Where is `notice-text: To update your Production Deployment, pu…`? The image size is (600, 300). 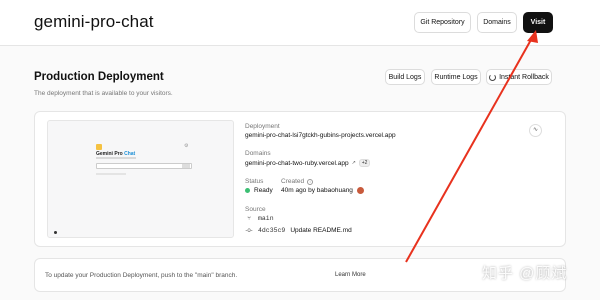
notice-text: To update your Production Deployment, pu… is located at coordinates (141, 275).